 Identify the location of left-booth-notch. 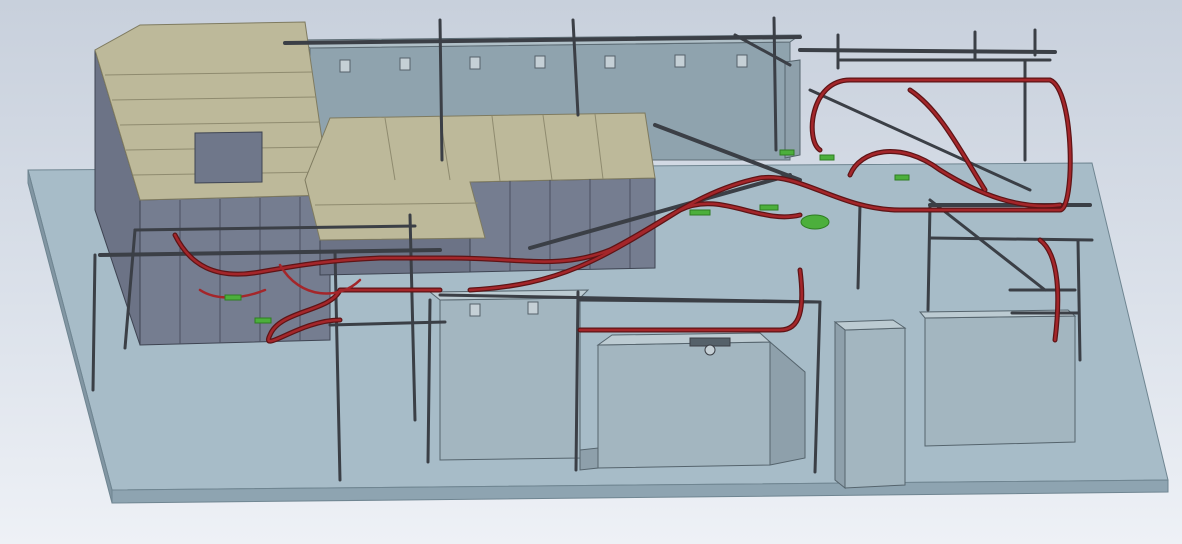
(228, 157).